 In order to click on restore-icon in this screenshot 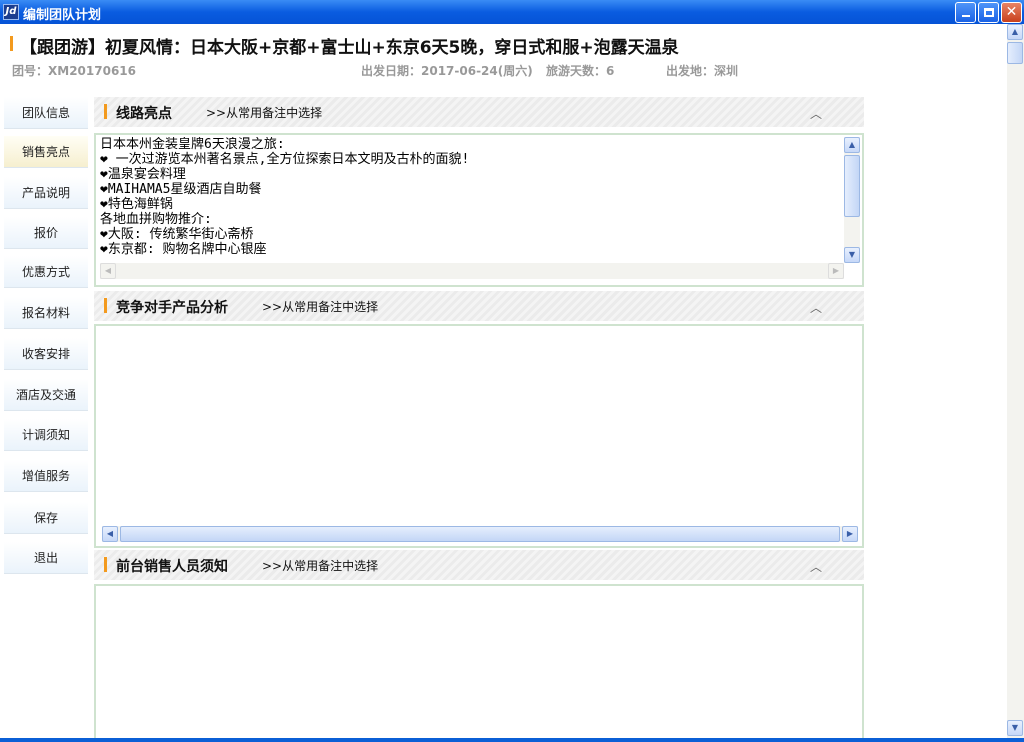, I will do `click(988, 12)`.